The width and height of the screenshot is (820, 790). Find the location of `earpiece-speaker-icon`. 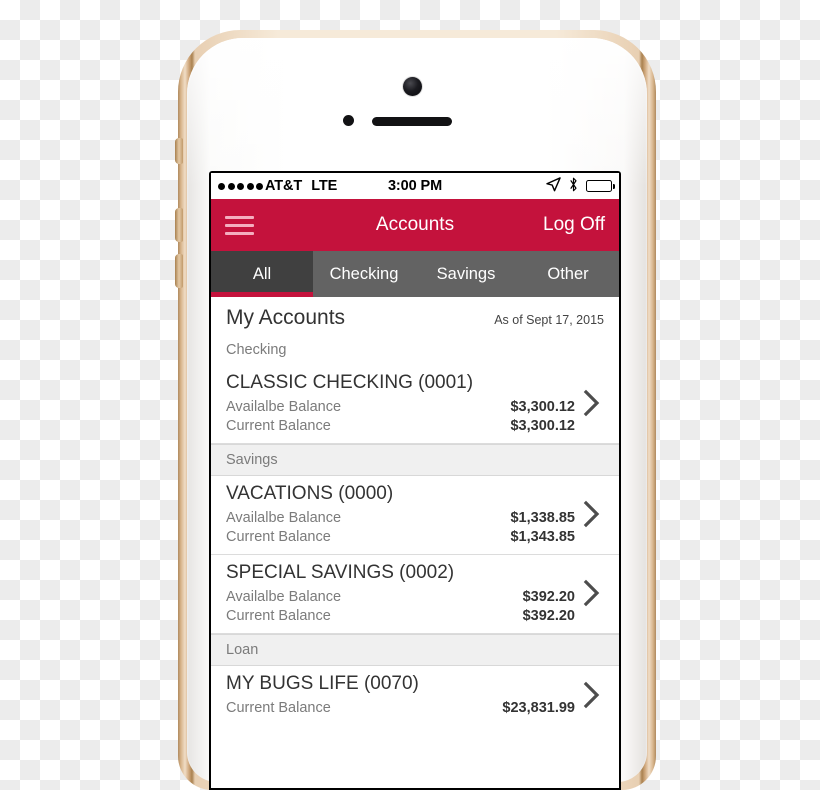

earpiece-speaker-icon is located at coordinates (412, 121).